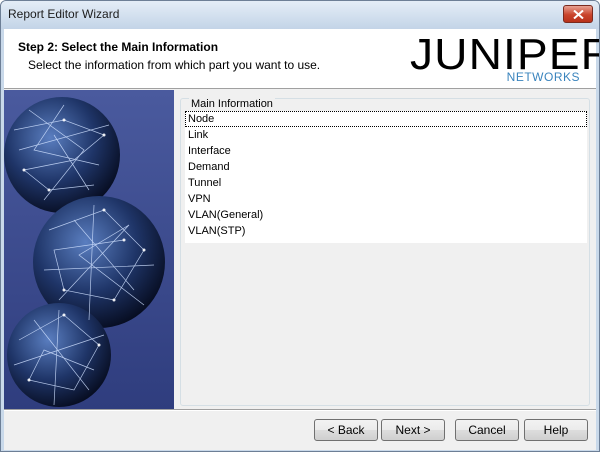 This screenshot has width=600, height=452. I want to click on back-button: < Back, so click(346, 430).